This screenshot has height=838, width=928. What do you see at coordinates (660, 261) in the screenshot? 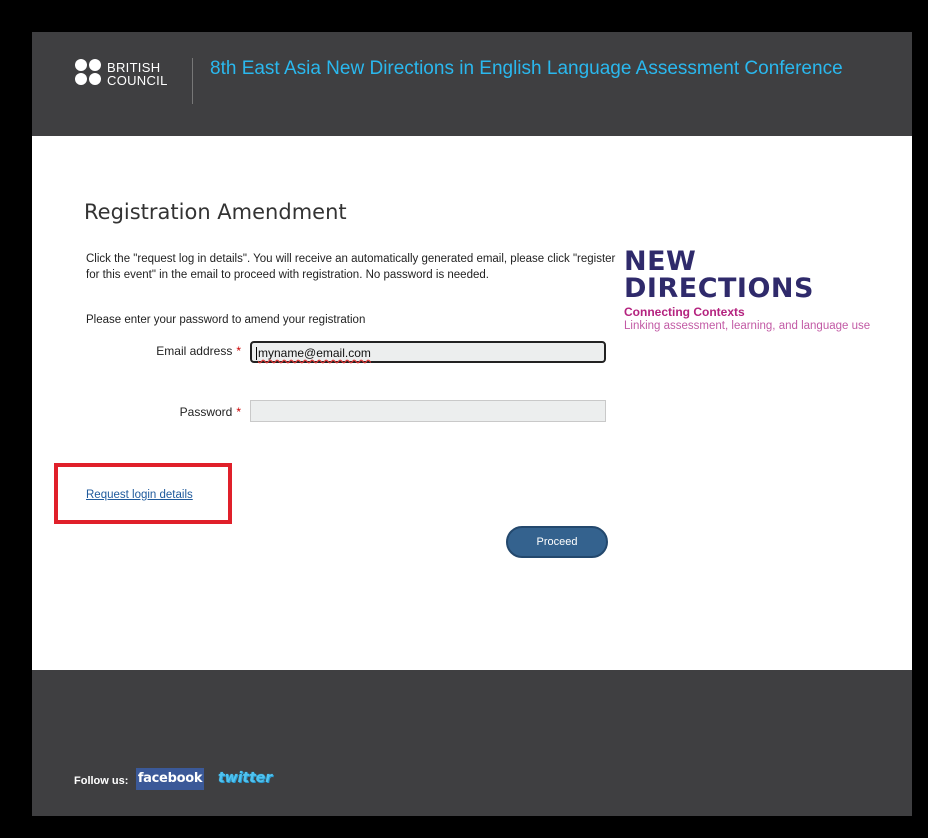
I see `nd-logo-line-1: NEW` at bounding box center [660, 261].